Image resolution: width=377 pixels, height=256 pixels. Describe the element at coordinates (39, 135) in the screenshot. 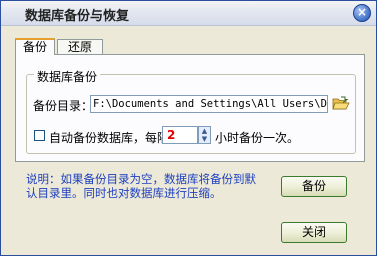

I see `auto-backup-checkbox` at that location.